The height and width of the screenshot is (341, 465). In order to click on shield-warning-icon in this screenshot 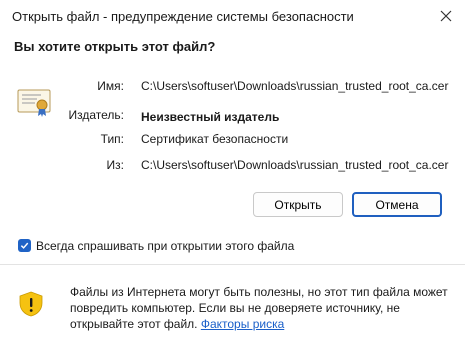, I will do `click(31, 304)`.